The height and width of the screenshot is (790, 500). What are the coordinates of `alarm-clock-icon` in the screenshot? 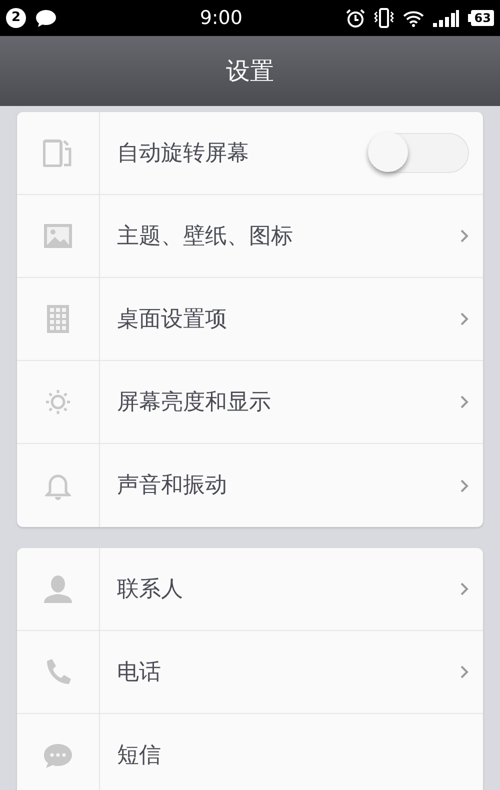 It's located at (356, 18).